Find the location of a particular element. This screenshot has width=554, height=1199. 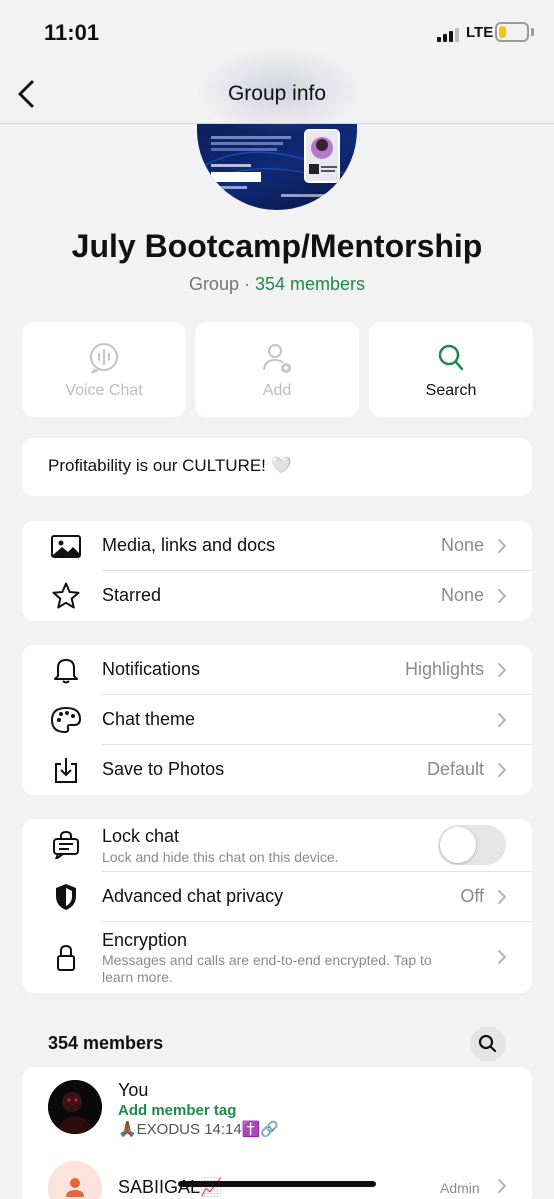

media-section: Media, links and docs None Starred None is located at coordinates (277, 571).